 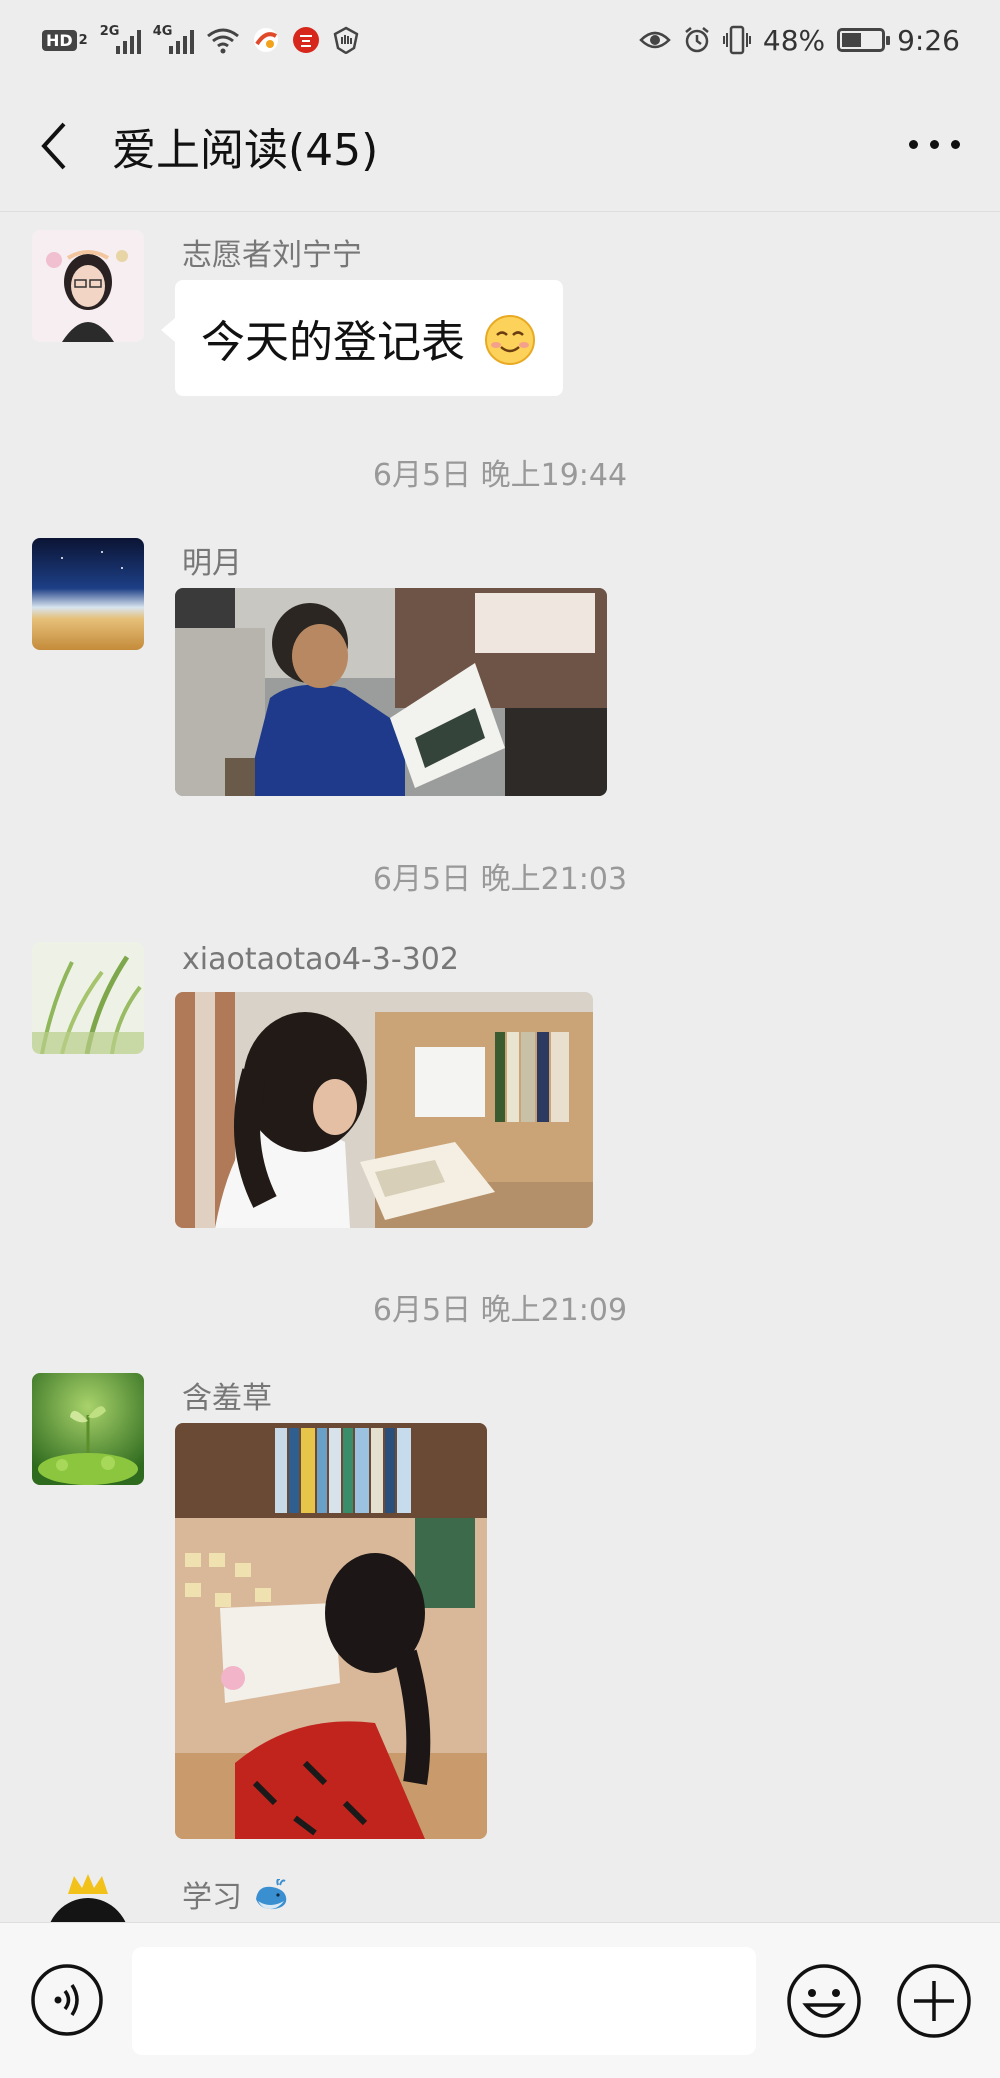 What do you see at coordinates (265, 40) in the screenshot?
I see `app-notification-icon` at bounding box center [265, 40].